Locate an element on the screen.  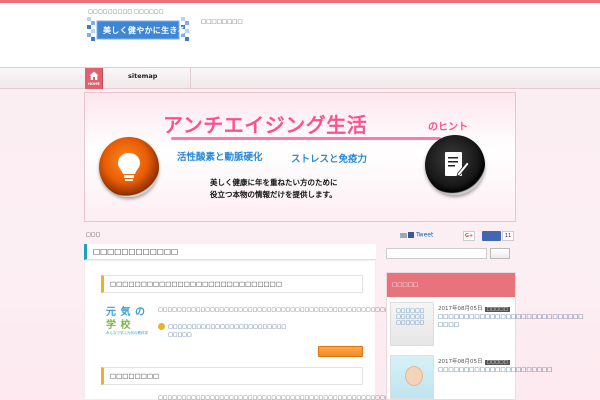
thumbnail-caption: みんなで学ぶ元気の教科書 is located at coordinates (127, 333).